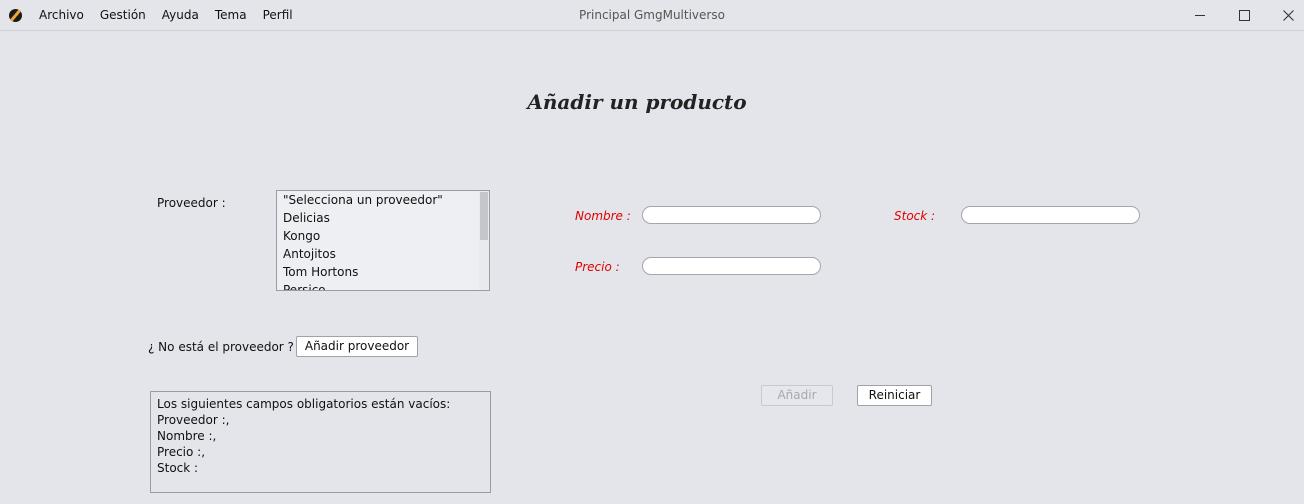  I want to click on precio-label: Precio :, so click(597, 267).